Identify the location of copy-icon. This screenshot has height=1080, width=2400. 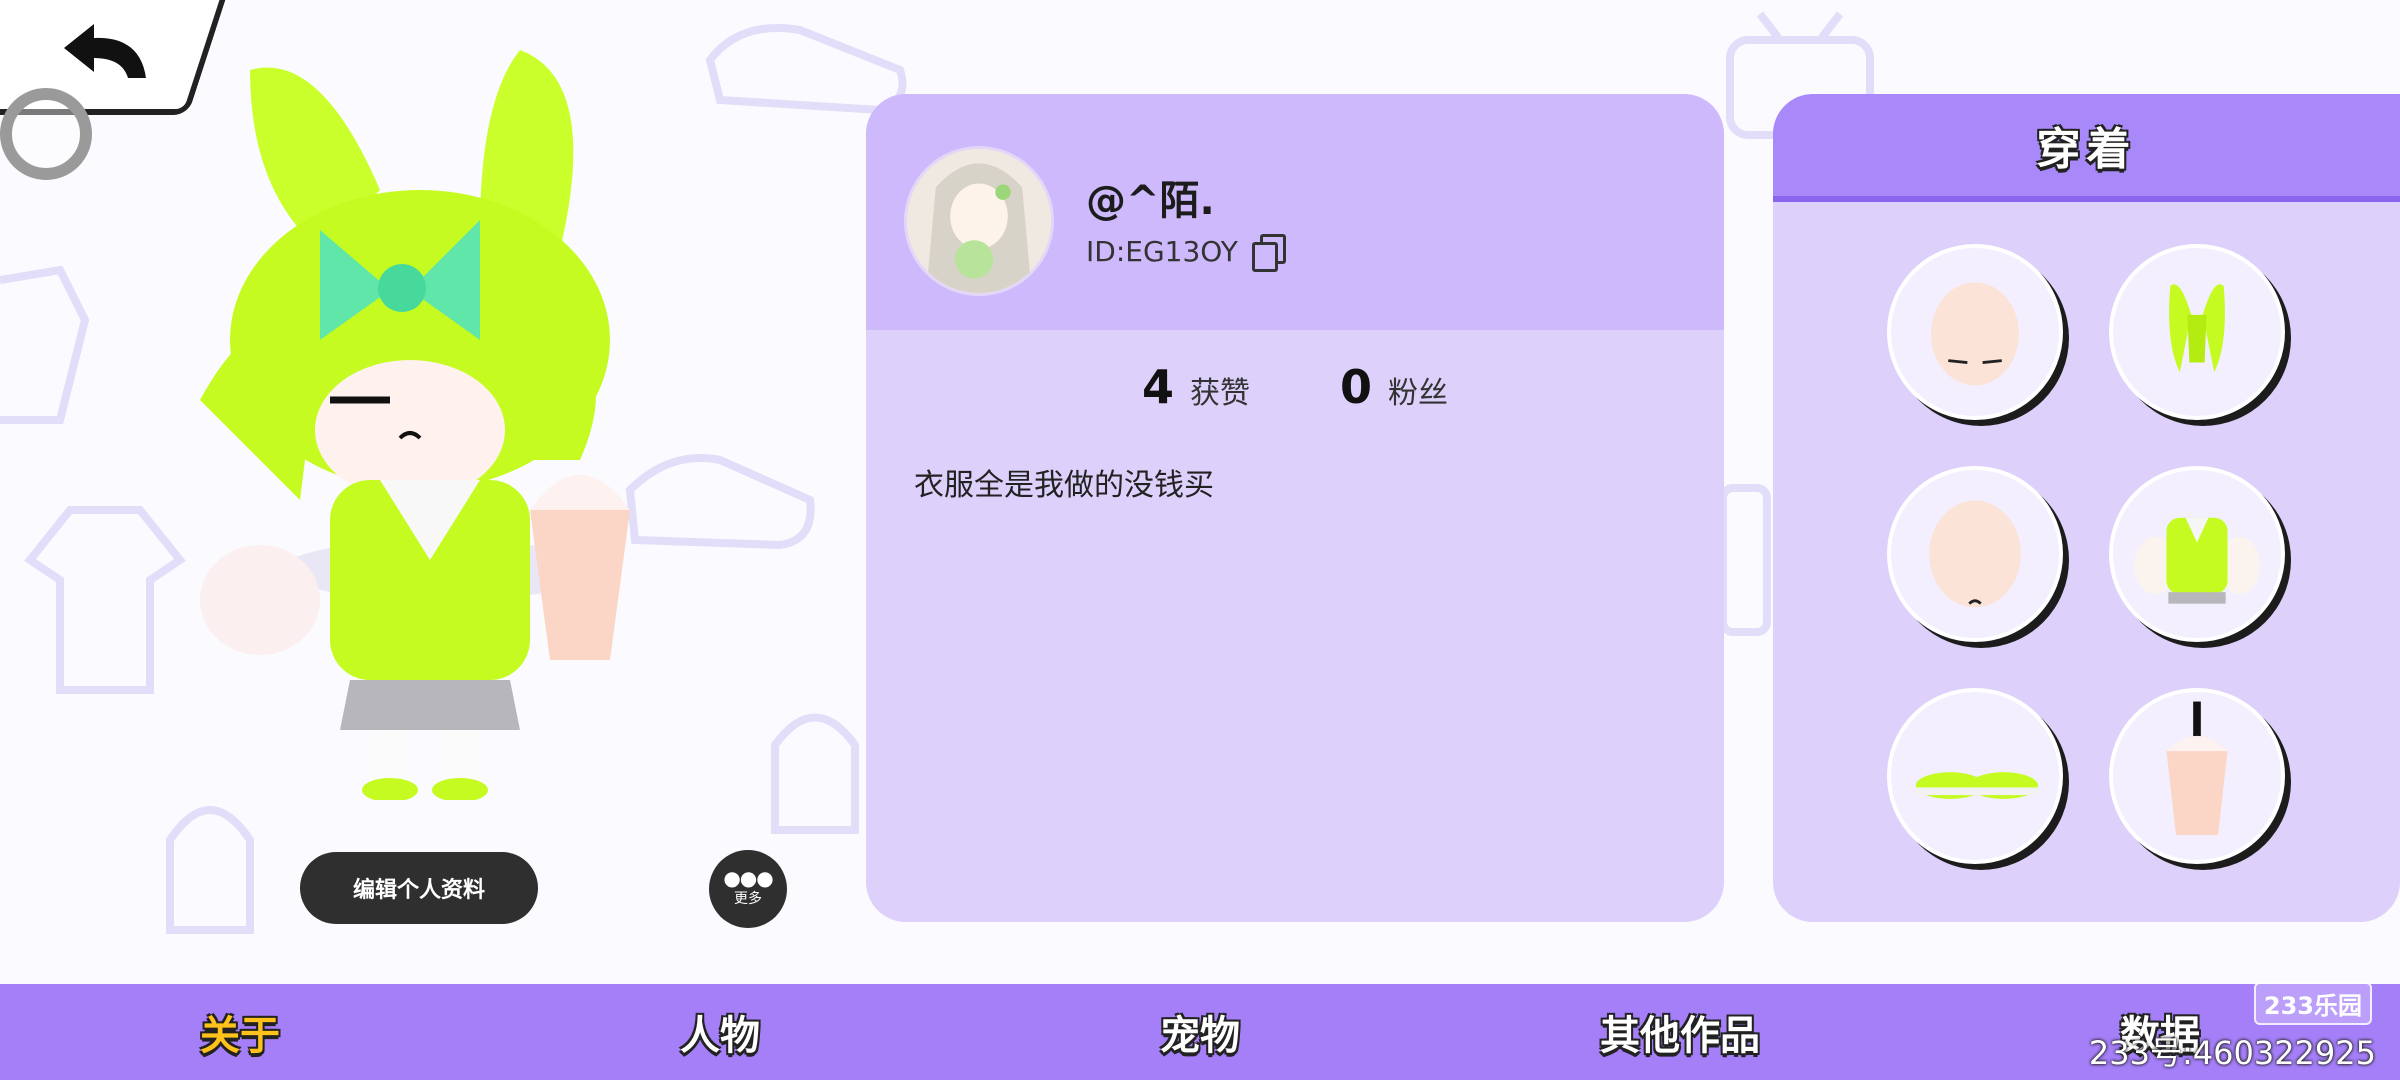
(1268, 253).